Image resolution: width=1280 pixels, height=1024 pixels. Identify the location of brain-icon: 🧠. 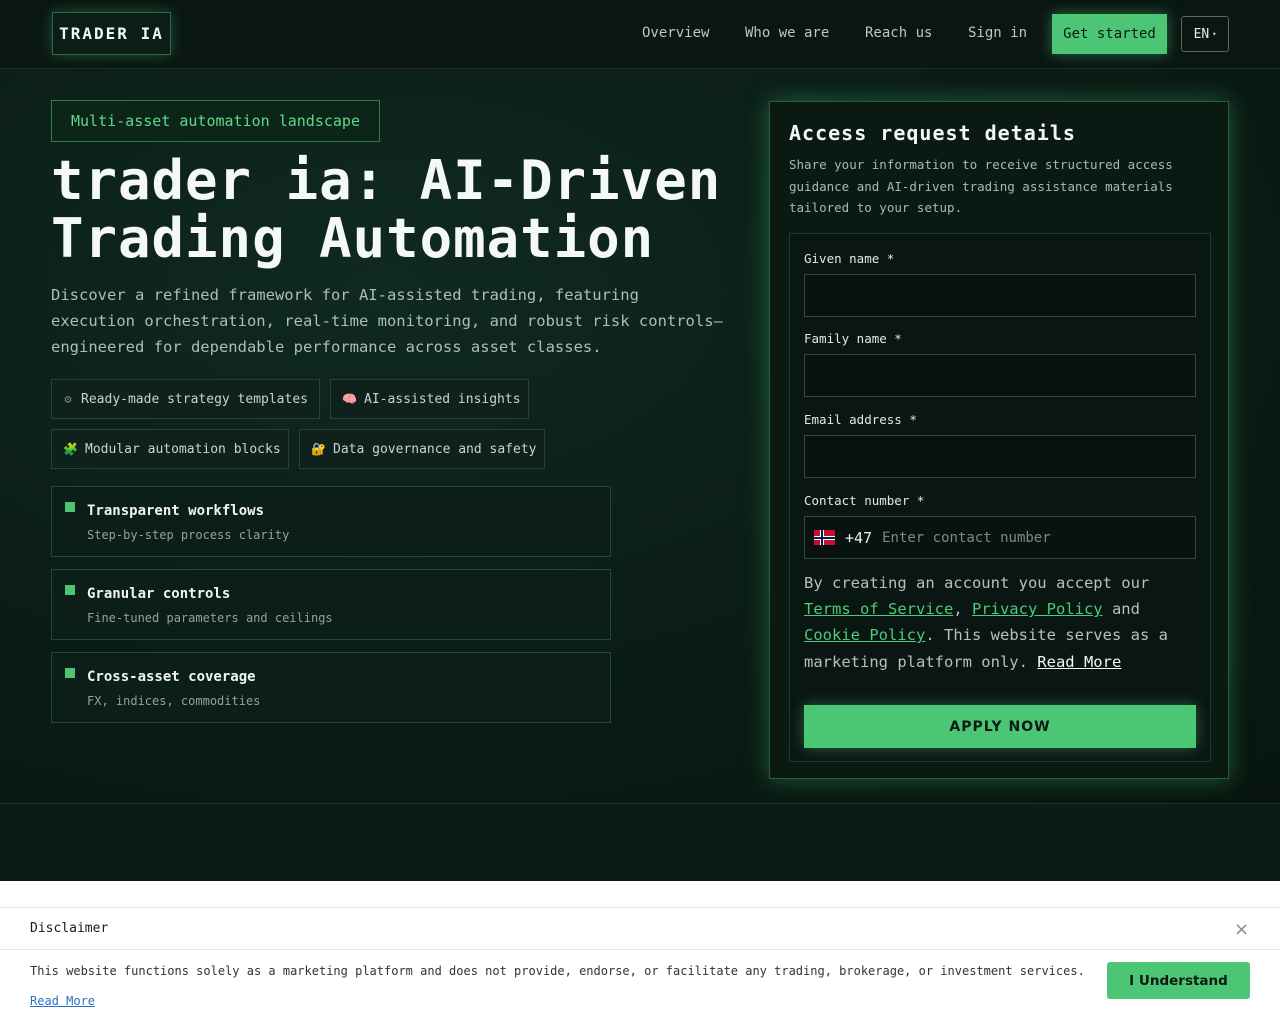
(349, 399).